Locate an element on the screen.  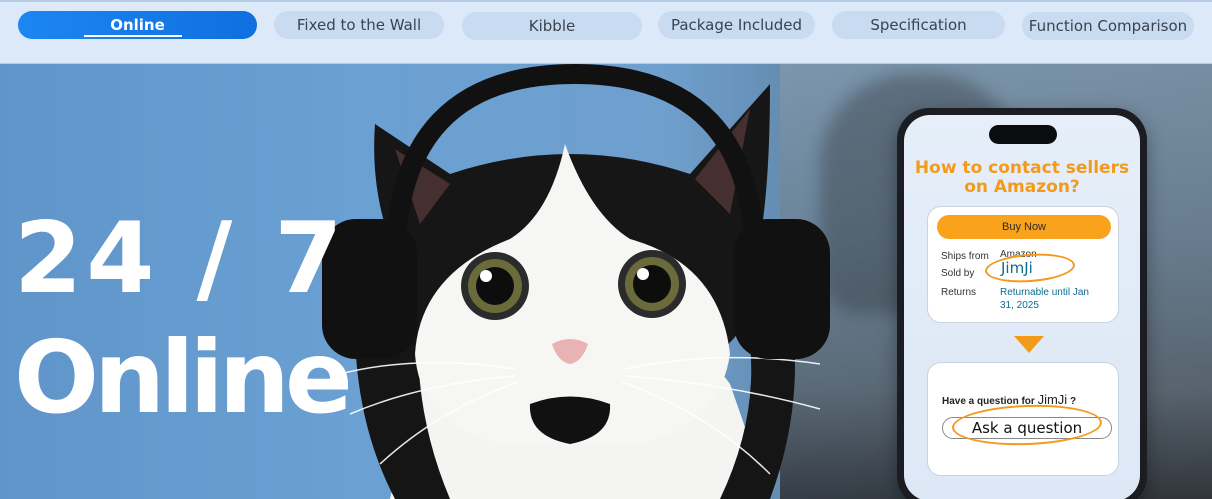
sold-by-label: Sold by is located at coordinates (958, 273).